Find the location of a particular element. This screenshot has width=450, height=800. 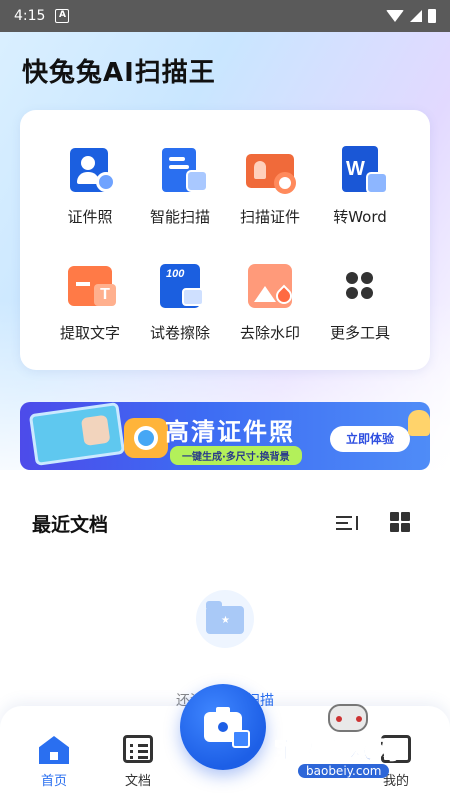

gamepad-icon is located at coordinates (348, 718).